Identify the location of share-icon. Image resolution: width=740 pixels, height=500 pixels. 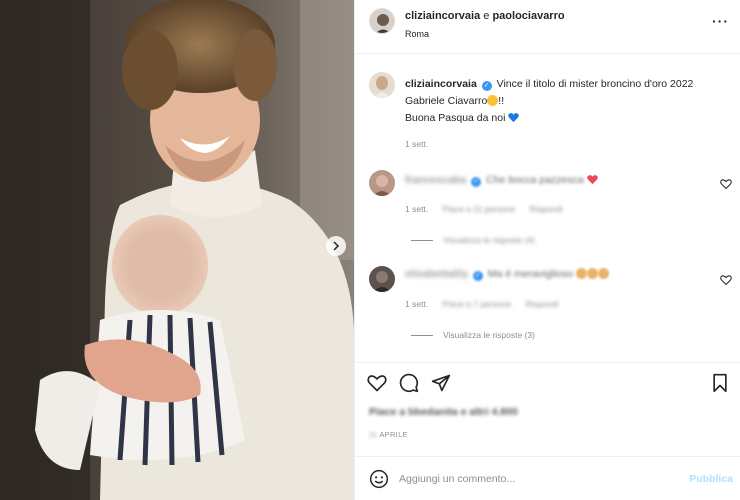
(441, 383).